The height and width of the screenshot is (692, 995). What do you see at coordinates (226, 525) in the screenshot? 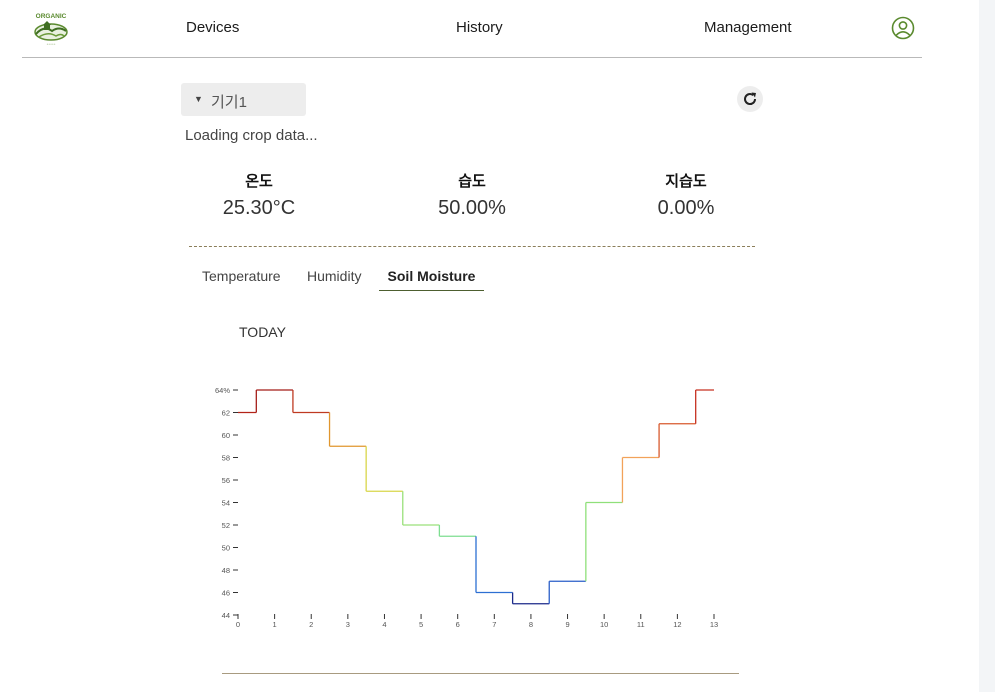
I see `y-tick-label: 52` at bounding box center [226, 525].